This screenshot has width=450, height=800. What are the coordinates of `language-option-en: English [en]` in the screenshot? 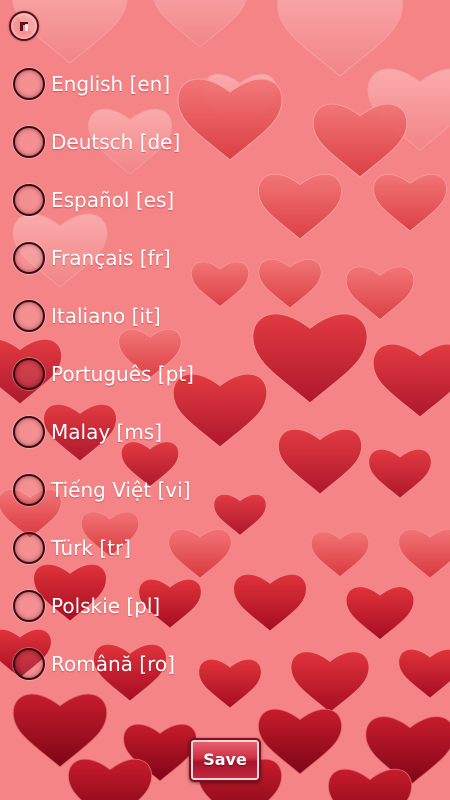 It's located at (150, 84).